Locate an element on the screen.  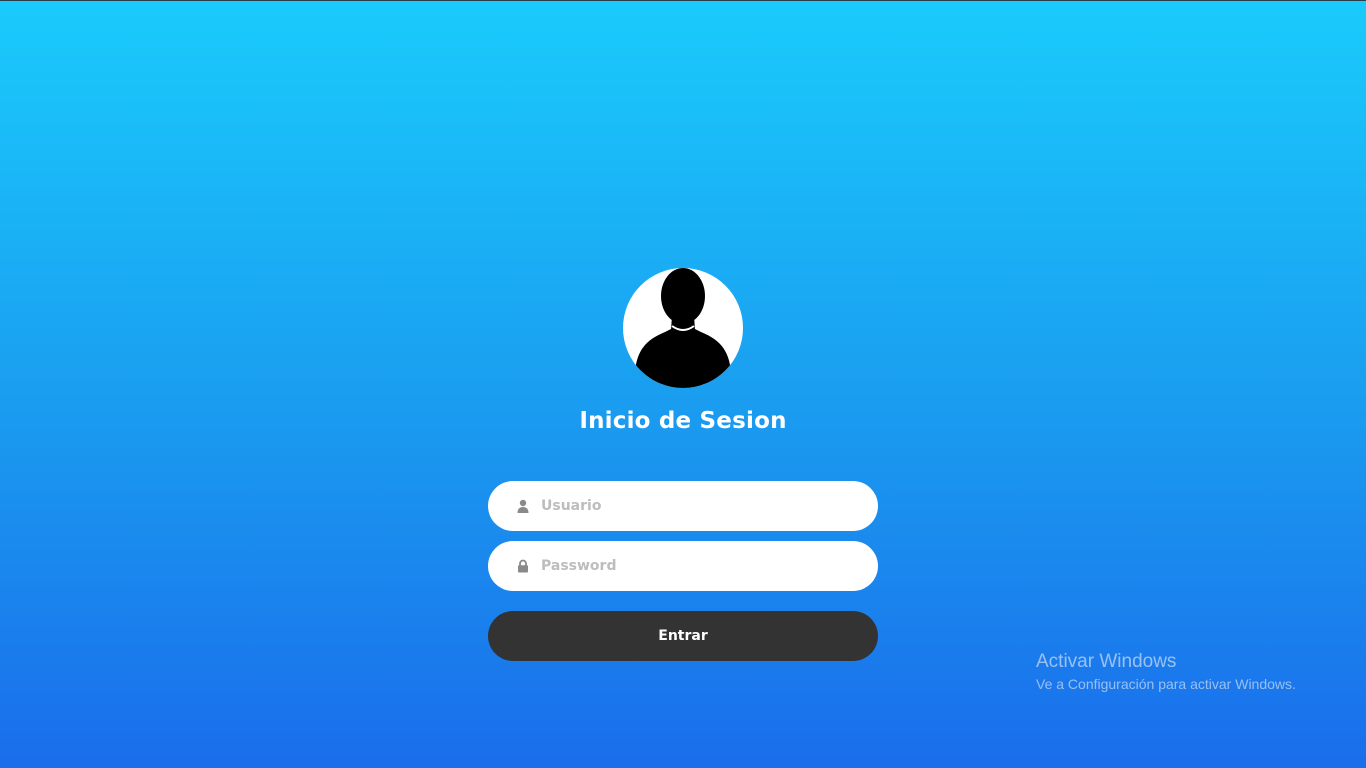
watermark-title: Activar Windows is located at coordinates (1106, 661).